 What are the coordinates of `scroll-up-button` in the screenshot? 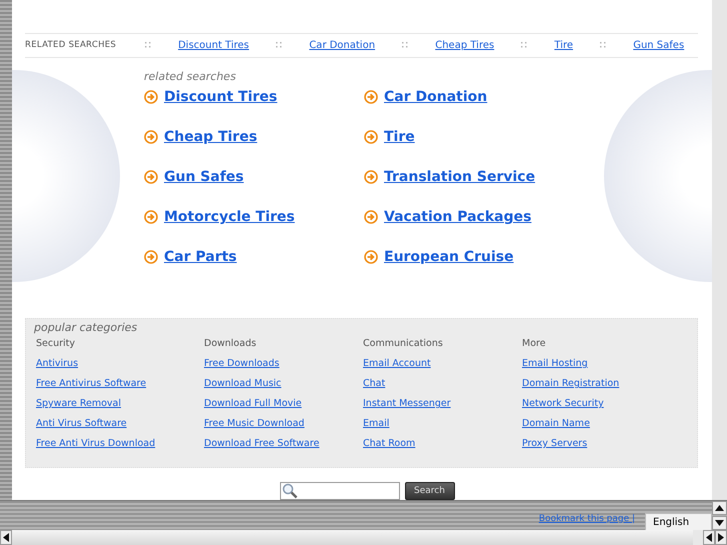 It's located at (719, 508).